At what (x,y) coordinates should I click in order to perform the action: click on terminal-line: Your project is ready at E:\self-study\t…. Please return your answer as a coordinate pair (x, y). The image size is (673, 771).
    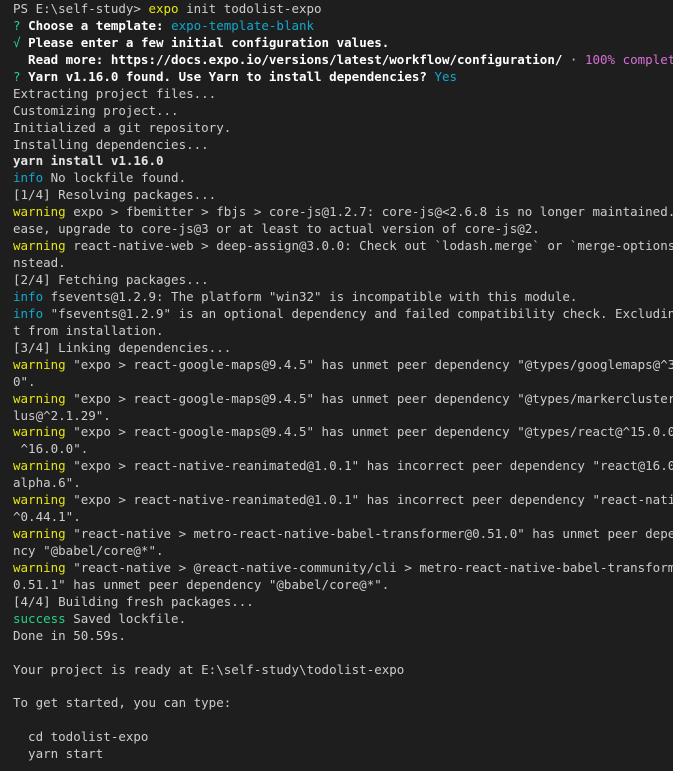
    Looking at the image, I should click on (343, 670).